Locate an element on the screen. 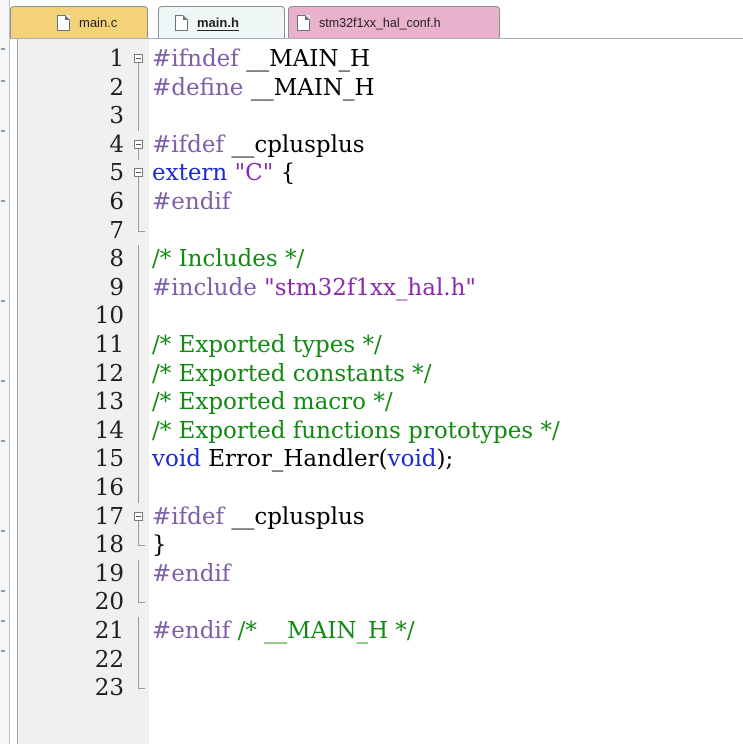 This screenshot has width=743, height=744. code-text: /* Exported constants */ is located at coordinates (292, 374).